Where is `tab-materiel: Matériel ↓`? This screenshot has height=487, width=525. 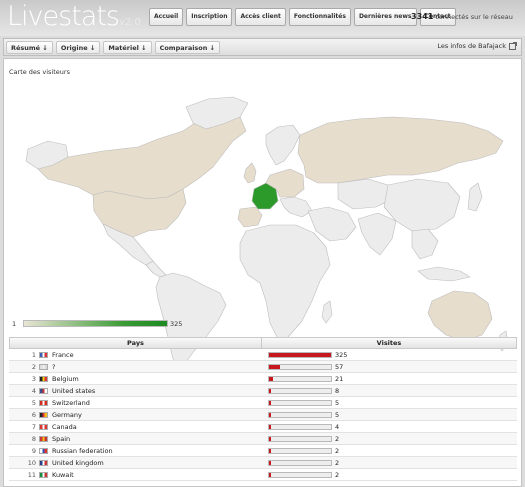 tab-materiel: Matériel ↓ is located at coordinates (127, 47).